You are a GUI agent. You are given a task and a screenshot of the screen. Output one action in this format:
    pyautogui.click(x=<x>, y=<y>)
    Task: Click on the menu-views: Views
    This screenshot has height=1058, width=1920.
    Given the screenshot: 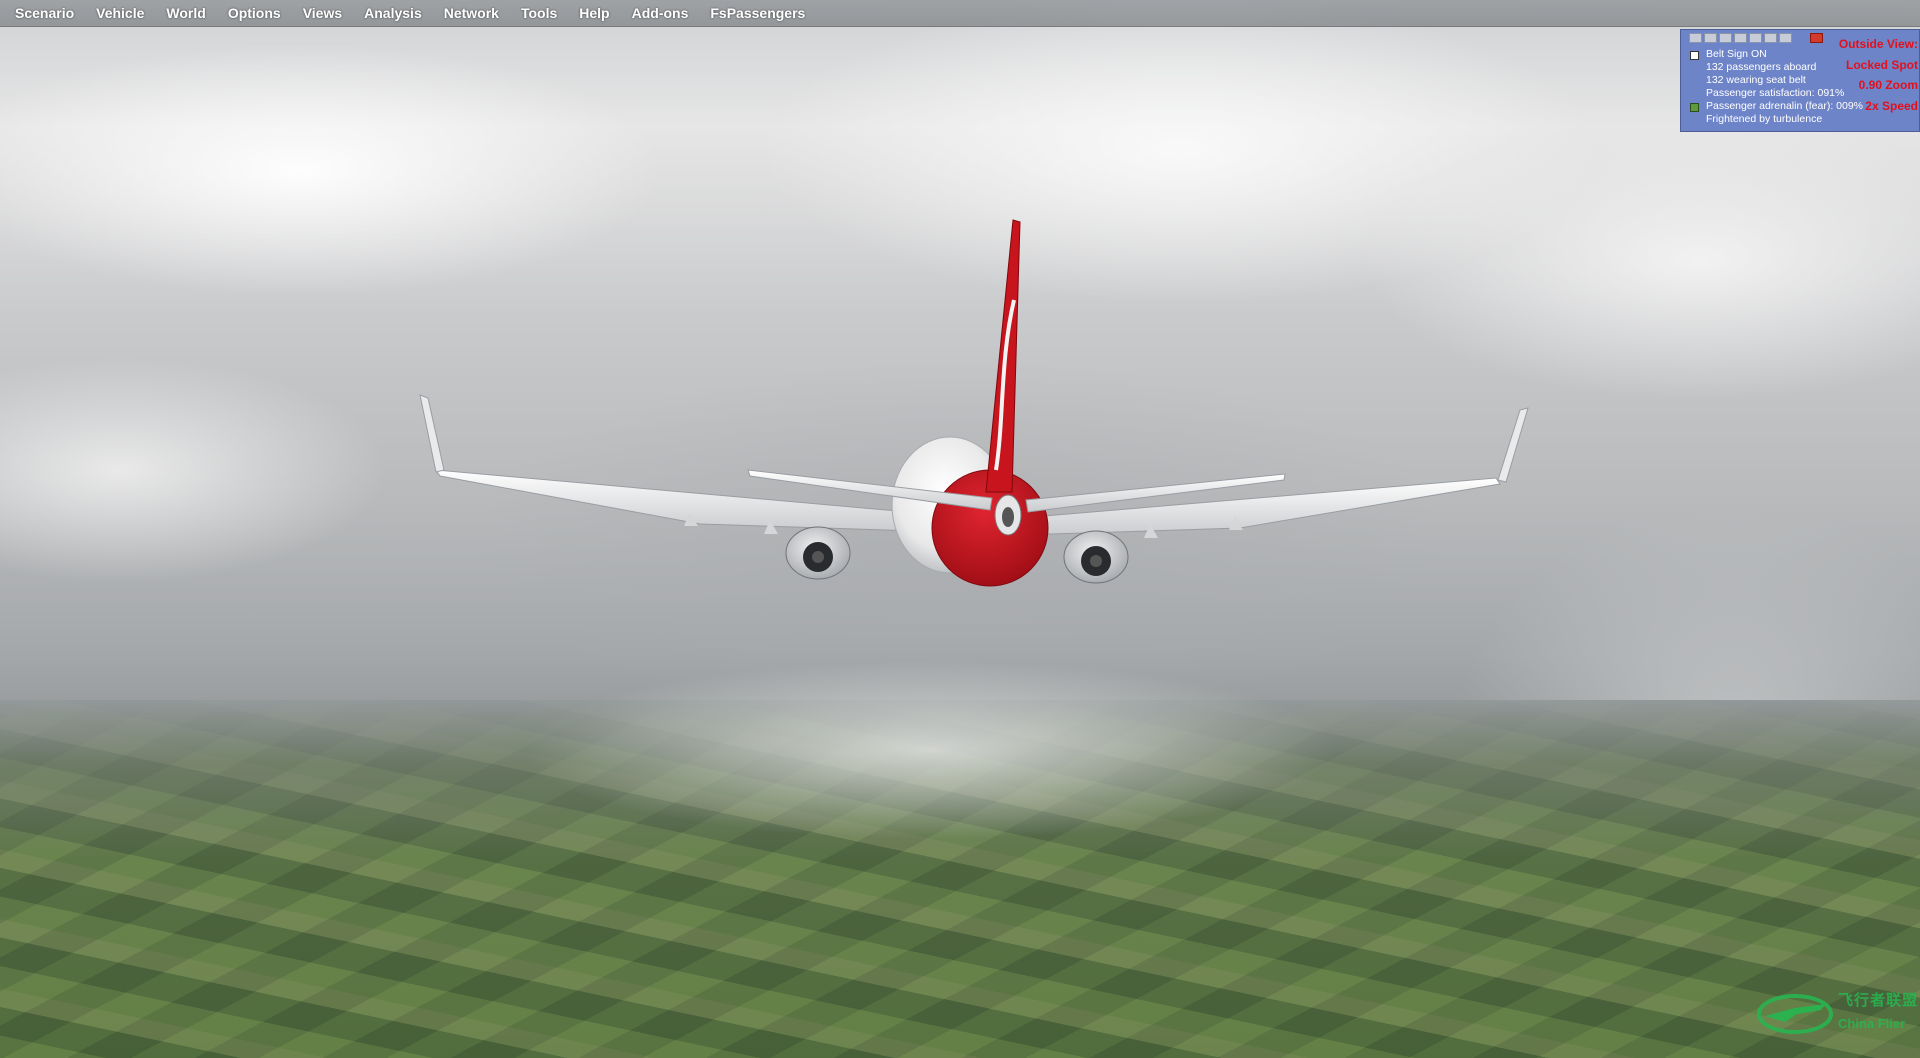 What is the action you would take?
    pyautogui.click(x=322, y=13)
    